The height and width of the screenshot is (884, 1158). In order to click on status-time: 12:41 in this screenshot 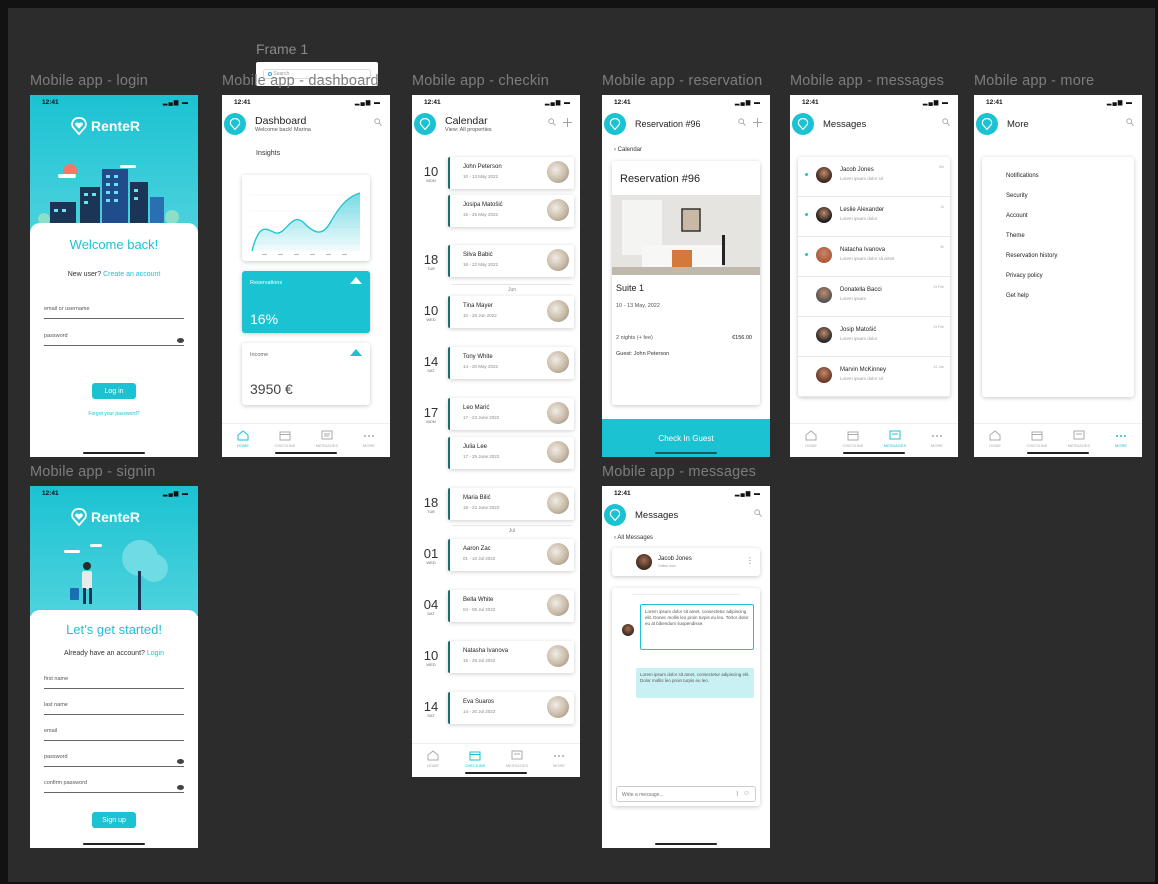, I will do `click(50, 493)`.